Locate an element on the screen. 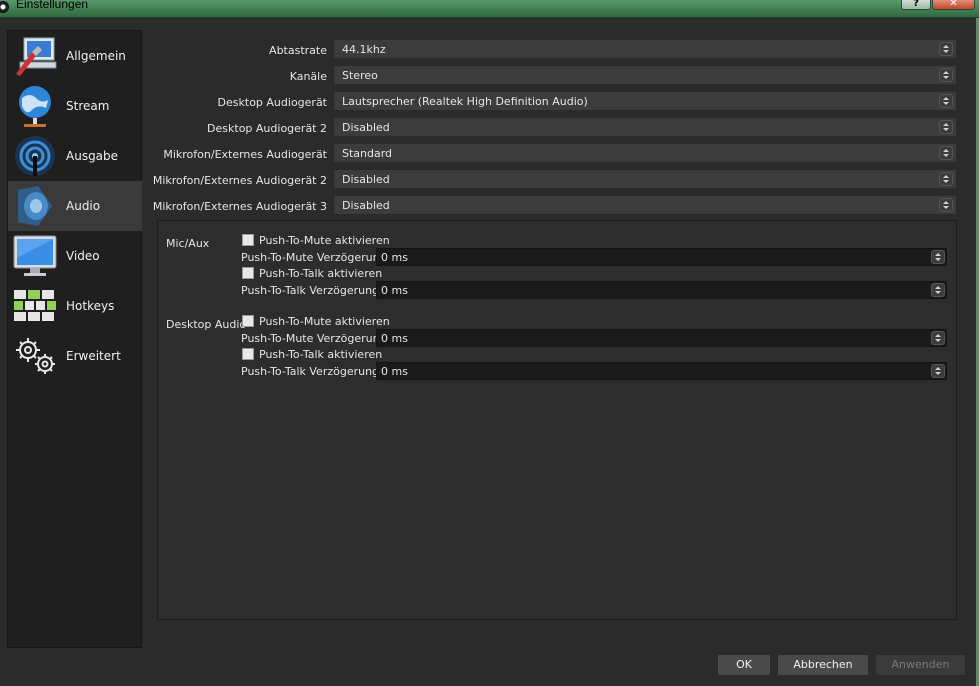 Image resolution: width=979 pixels, height=686 pixels. desktop-push-to-mute-delay-value: 0 ms is located at coordinates (394, 338).